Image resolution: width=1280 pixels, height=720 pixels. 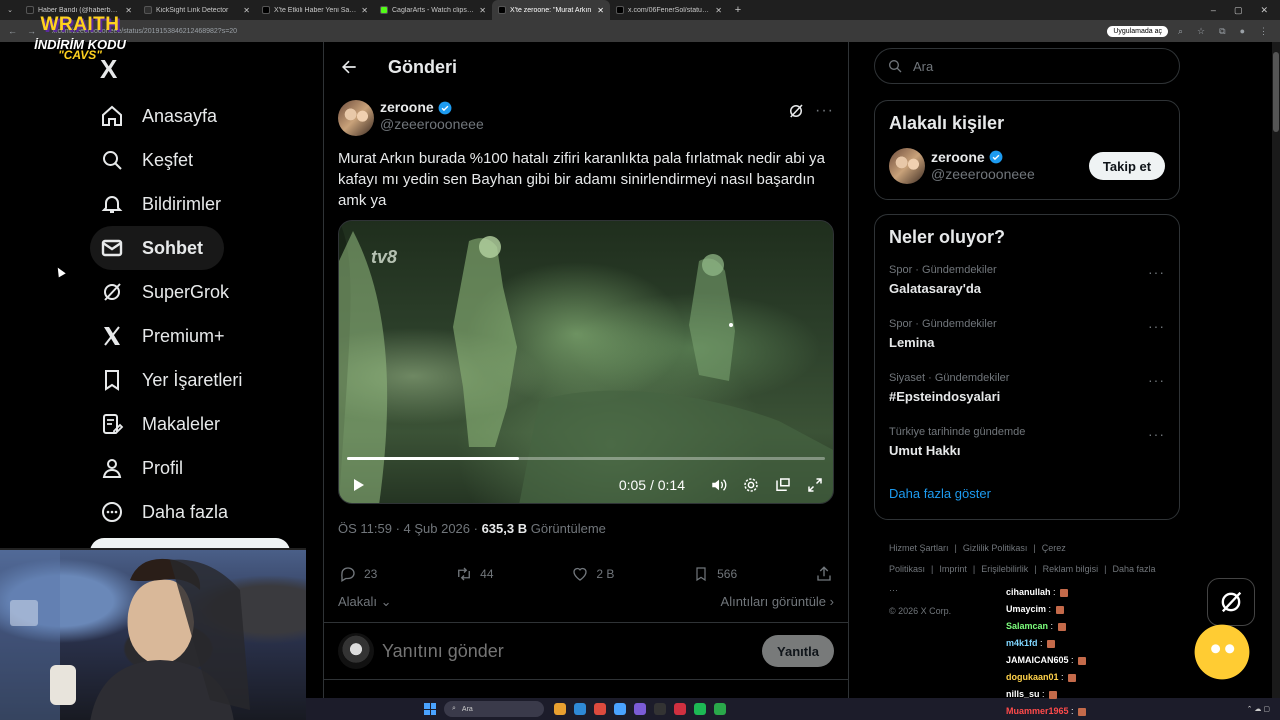 I want to click on trend-item: Spor · Gündemdekiler Lemina ···, so click(x=1027, y=345).